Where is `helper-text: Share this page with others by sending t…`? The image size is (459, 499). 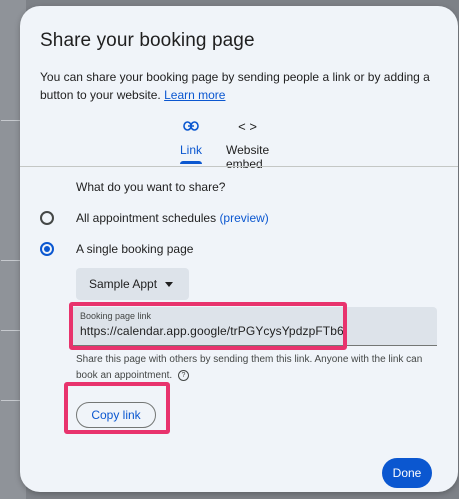
helper-text: Share this page with others by sending t… is located at coordinates (256, 368).